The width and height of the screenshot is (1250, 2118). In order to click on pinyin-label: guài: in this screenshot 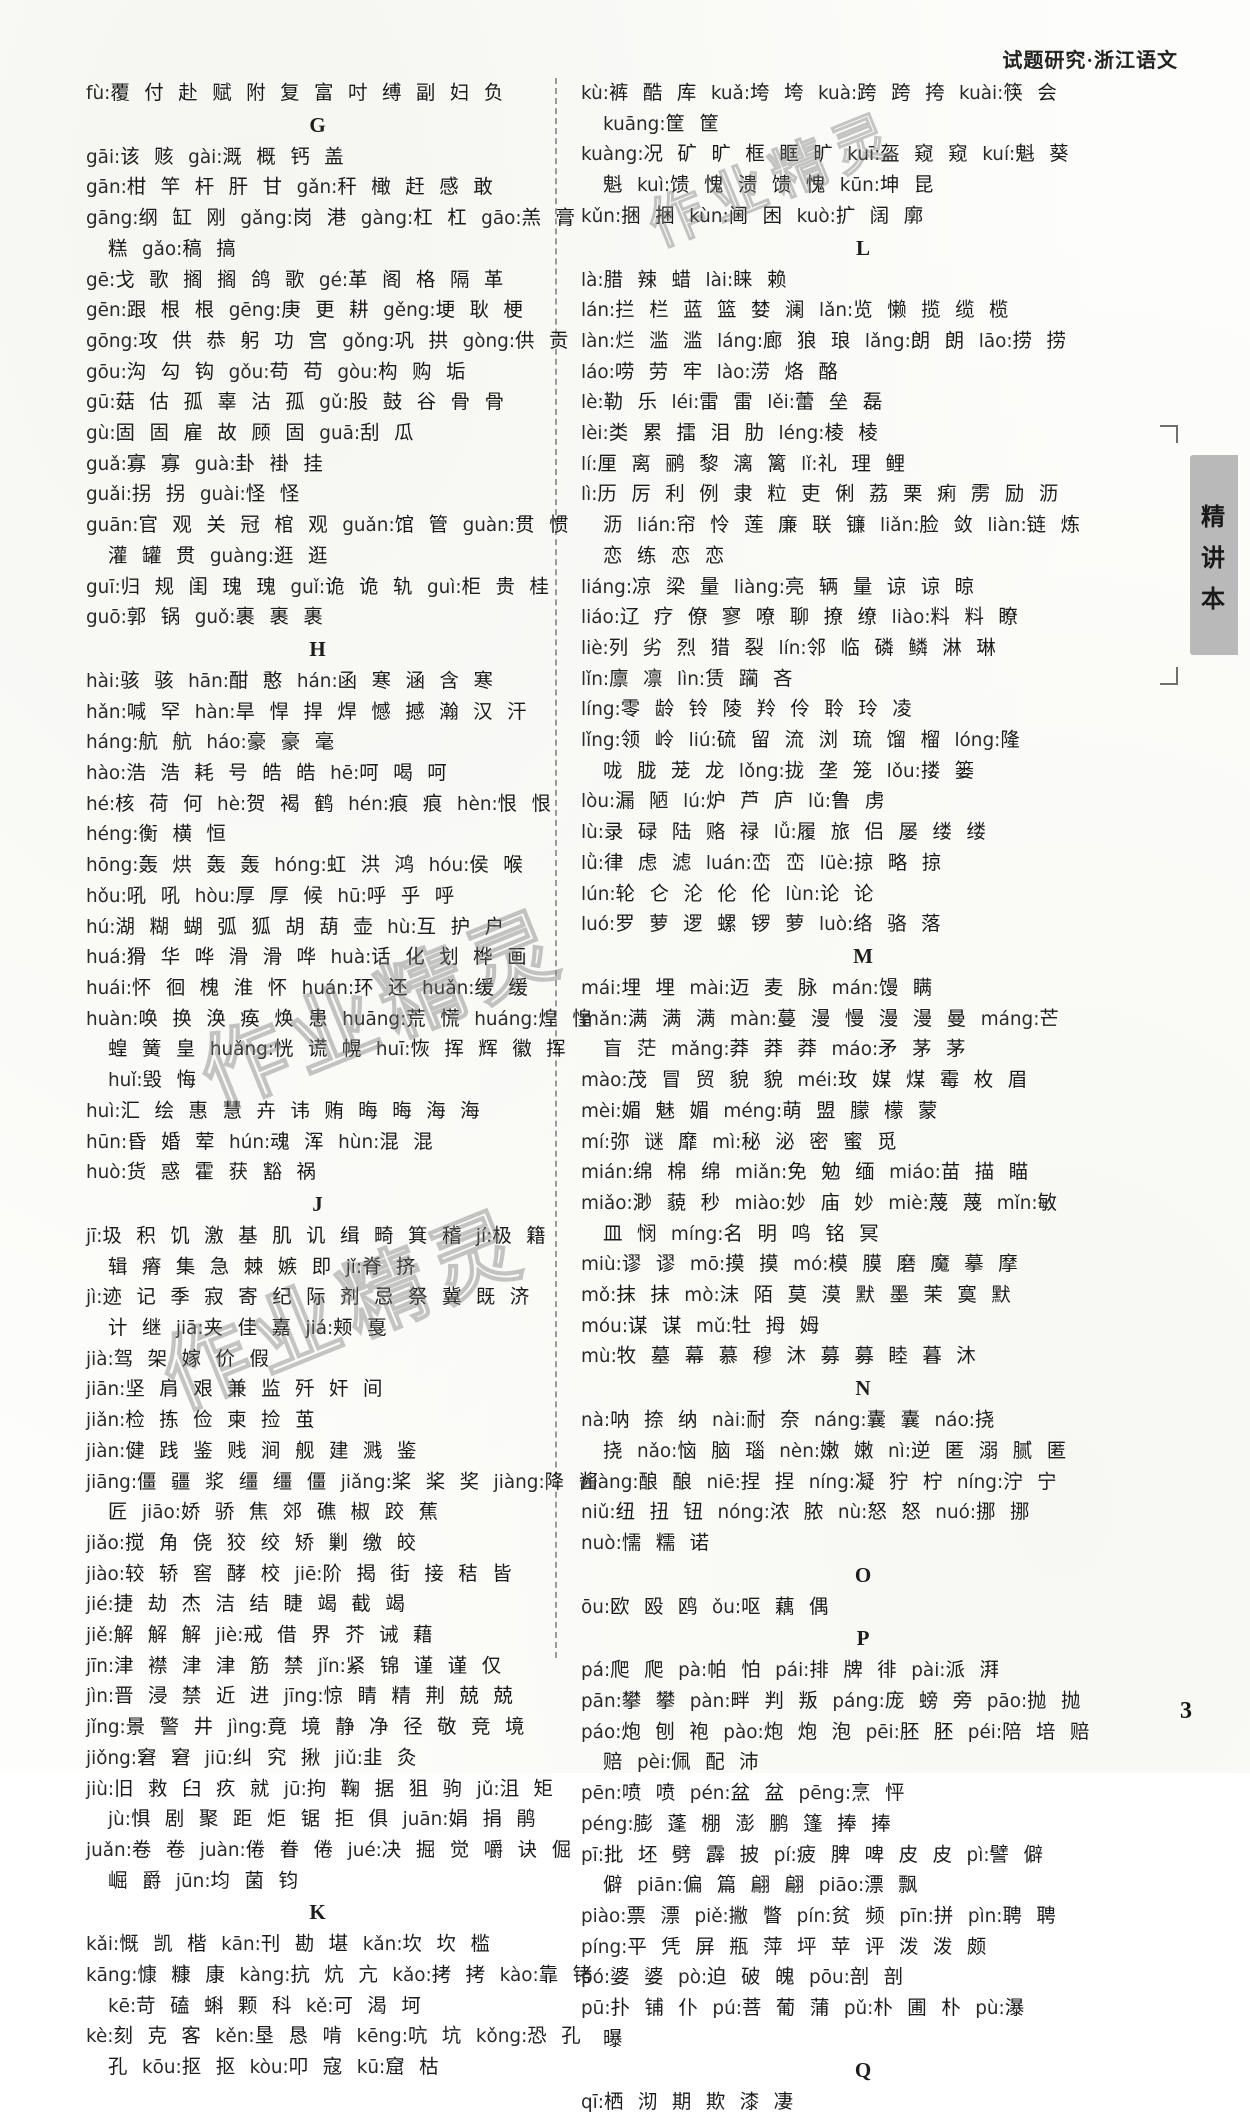, I will do `click(222, 495)`.